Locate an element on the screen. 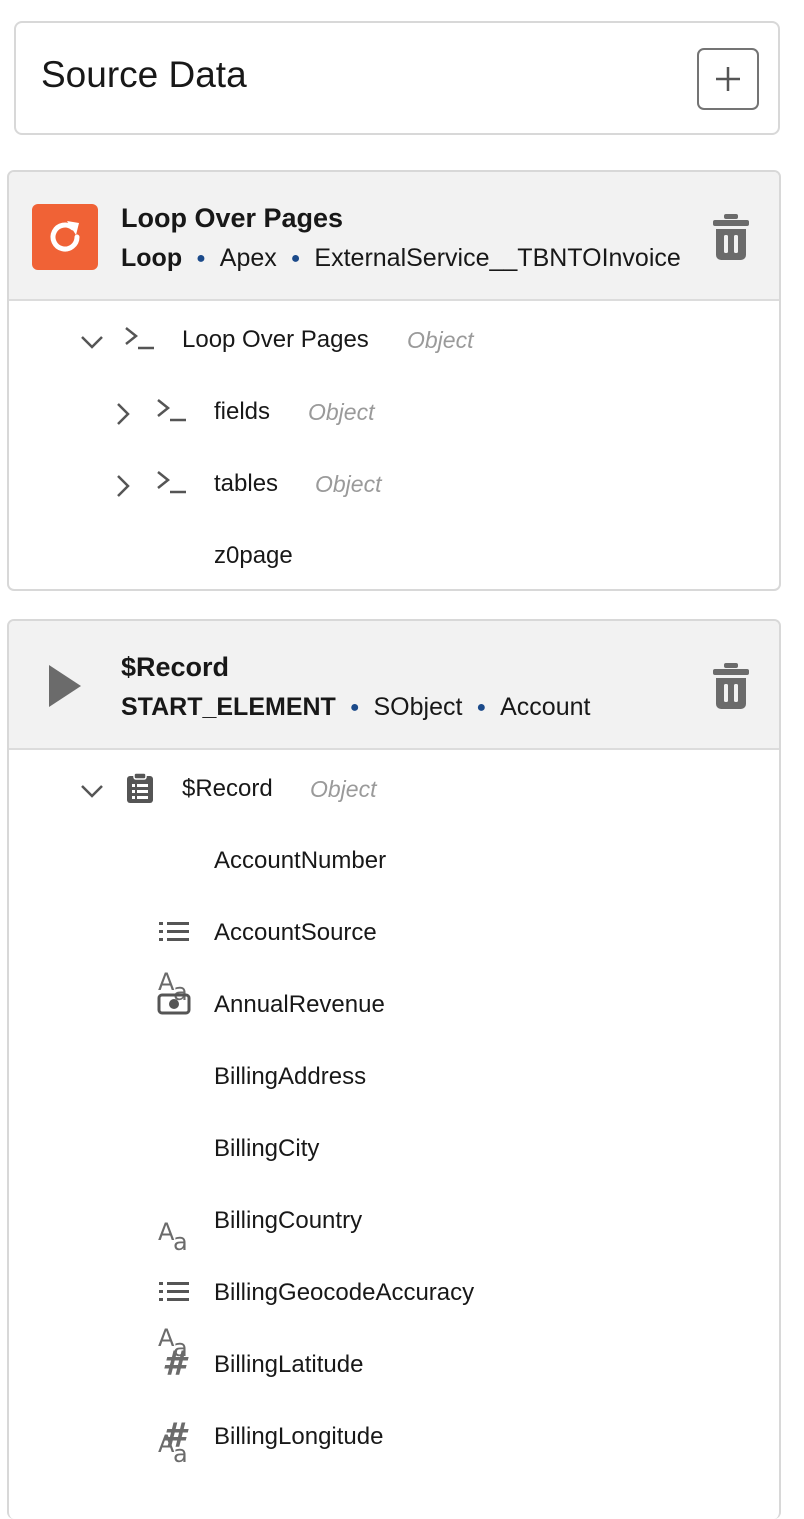  source-data-title: Source Data is located at coordinates (144, 74).